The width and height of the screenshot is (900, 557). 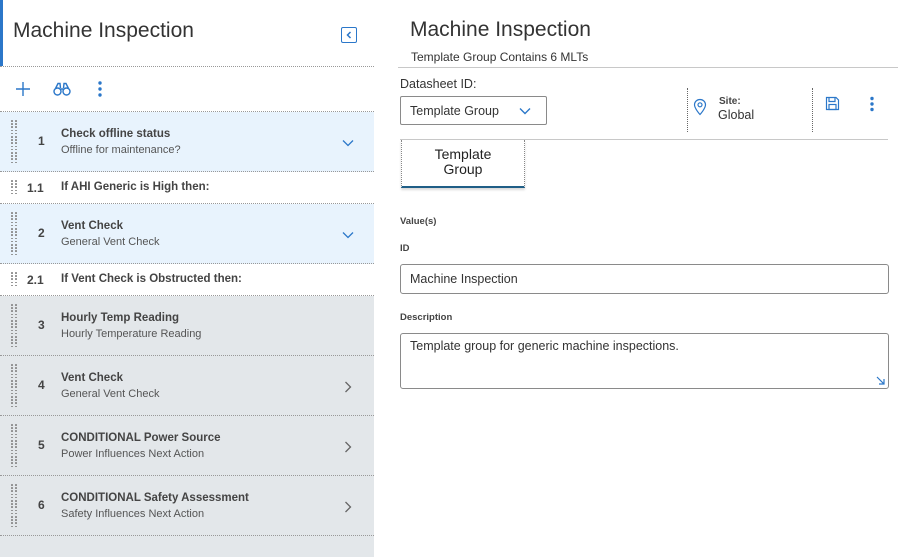 What do you see at coordinates (187, 89) in the screenshot?
I see `left-toolbar` at bounding box center [187, 89].